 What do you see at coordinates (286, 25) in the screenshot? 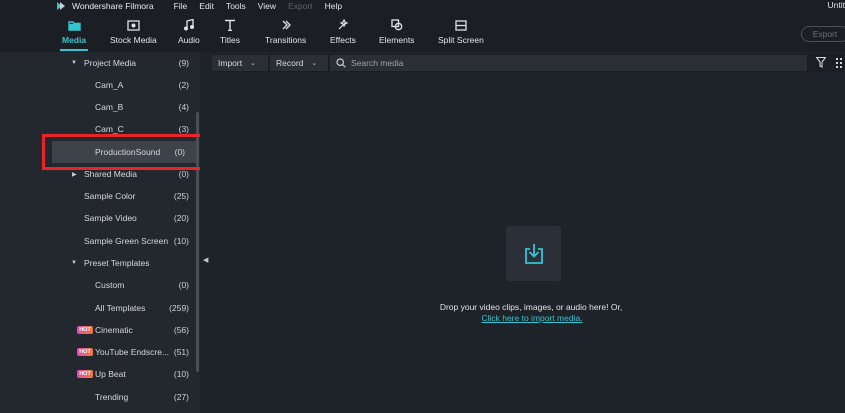
I see `transitions-icon` at bounding box center [286, 25].